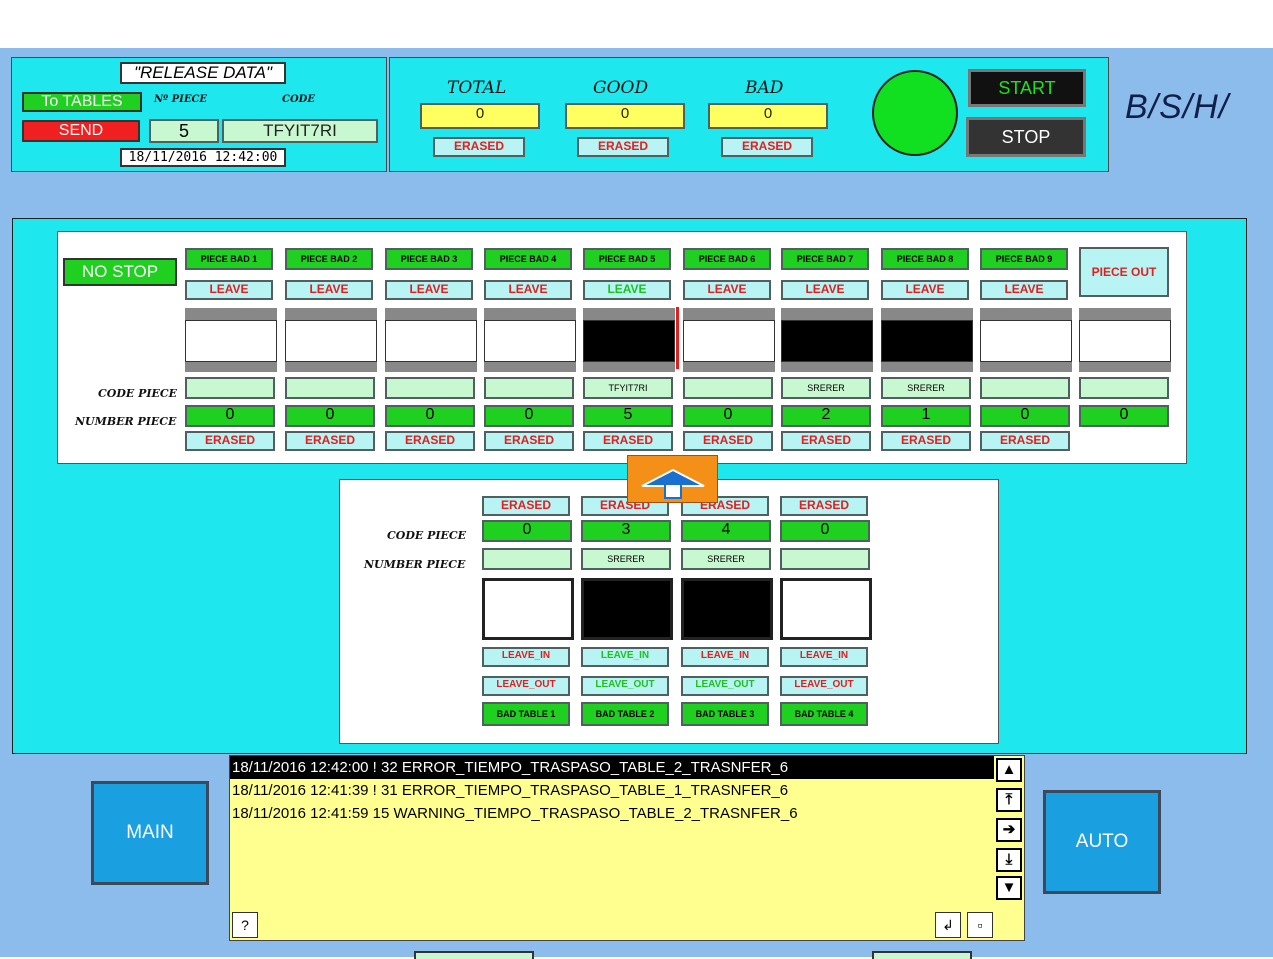 The height and width of the screenshot is (959, 1273). What do you see at coordinates (120, 272) in the screenshot?
I see `no-stop-button: NO STOP` at bounding box center [120, 272].